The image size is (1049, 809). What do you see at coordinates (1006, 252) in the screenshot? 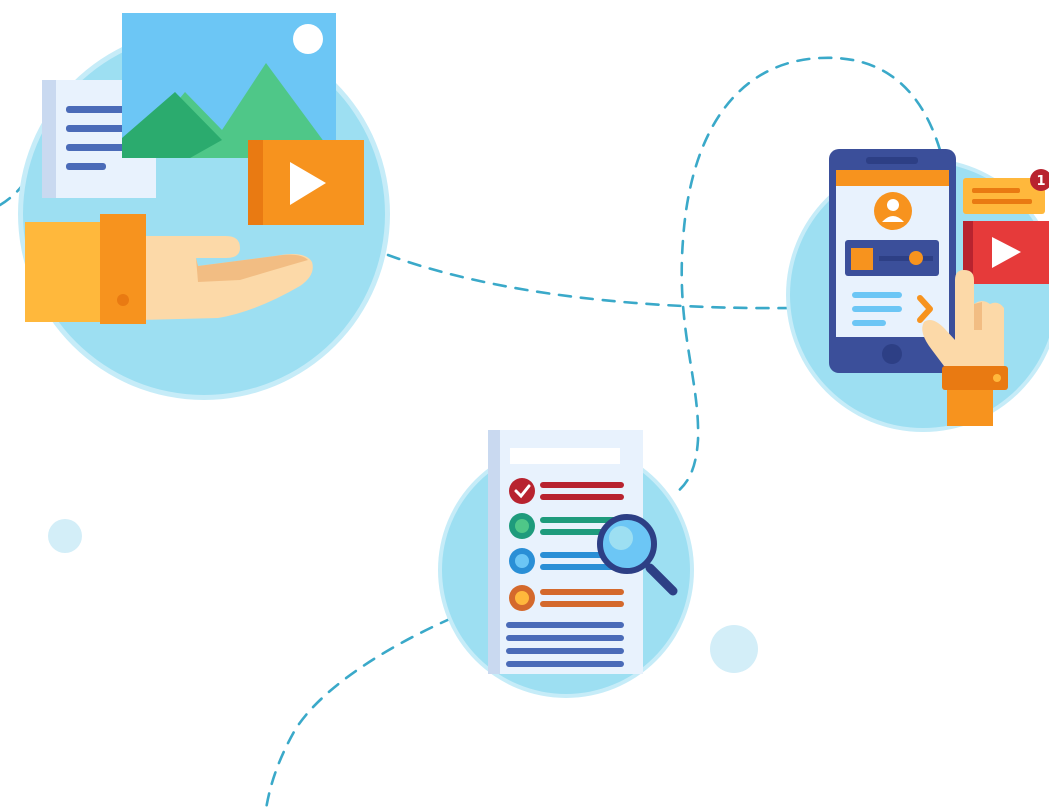
I see `red-video-card` at bounding box center [1006, 252].